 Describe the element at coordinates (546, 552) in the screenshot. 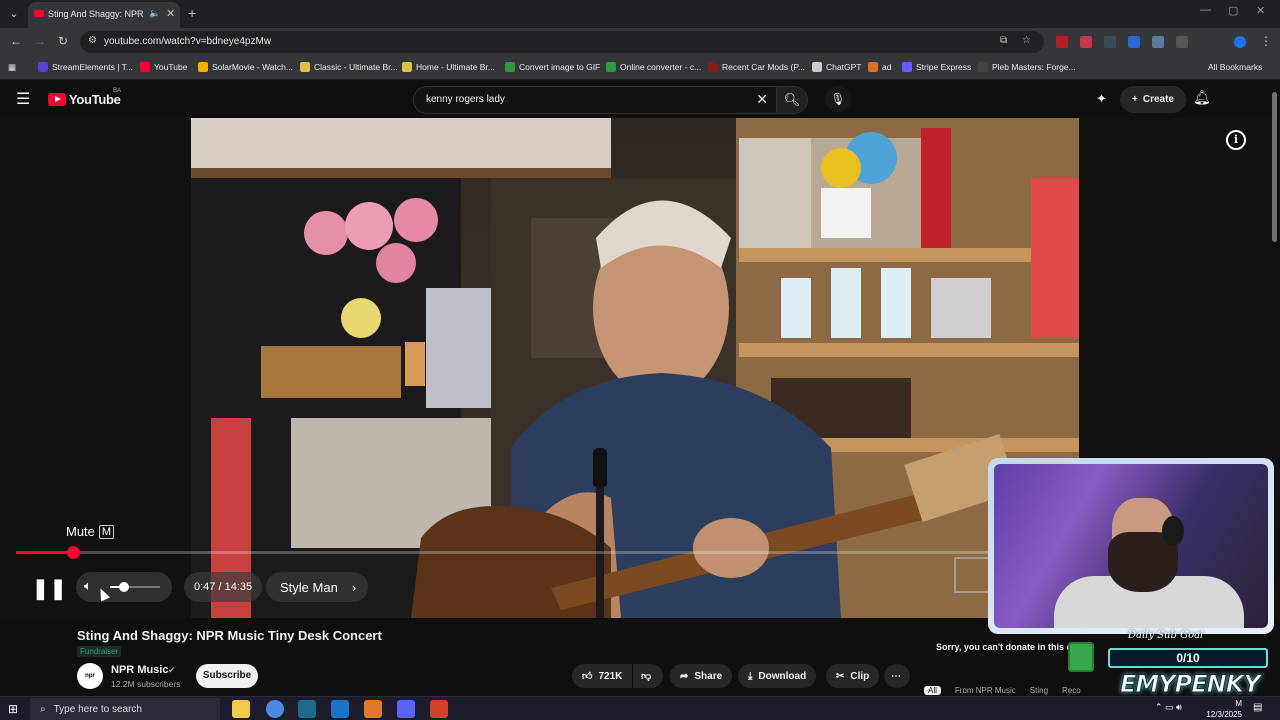

I see `progress-bar` at that location.